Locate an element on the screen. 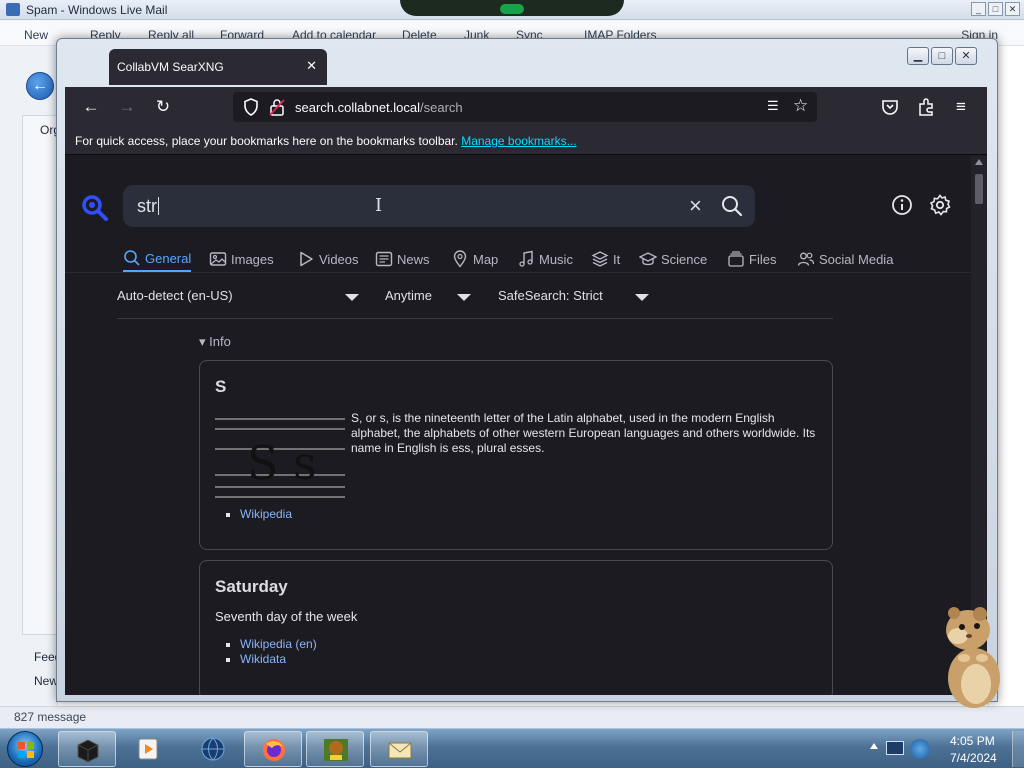 The width and height of the screenshot is (1024, 768). list-item: Wikipedia is located at coordinates (266, 514).